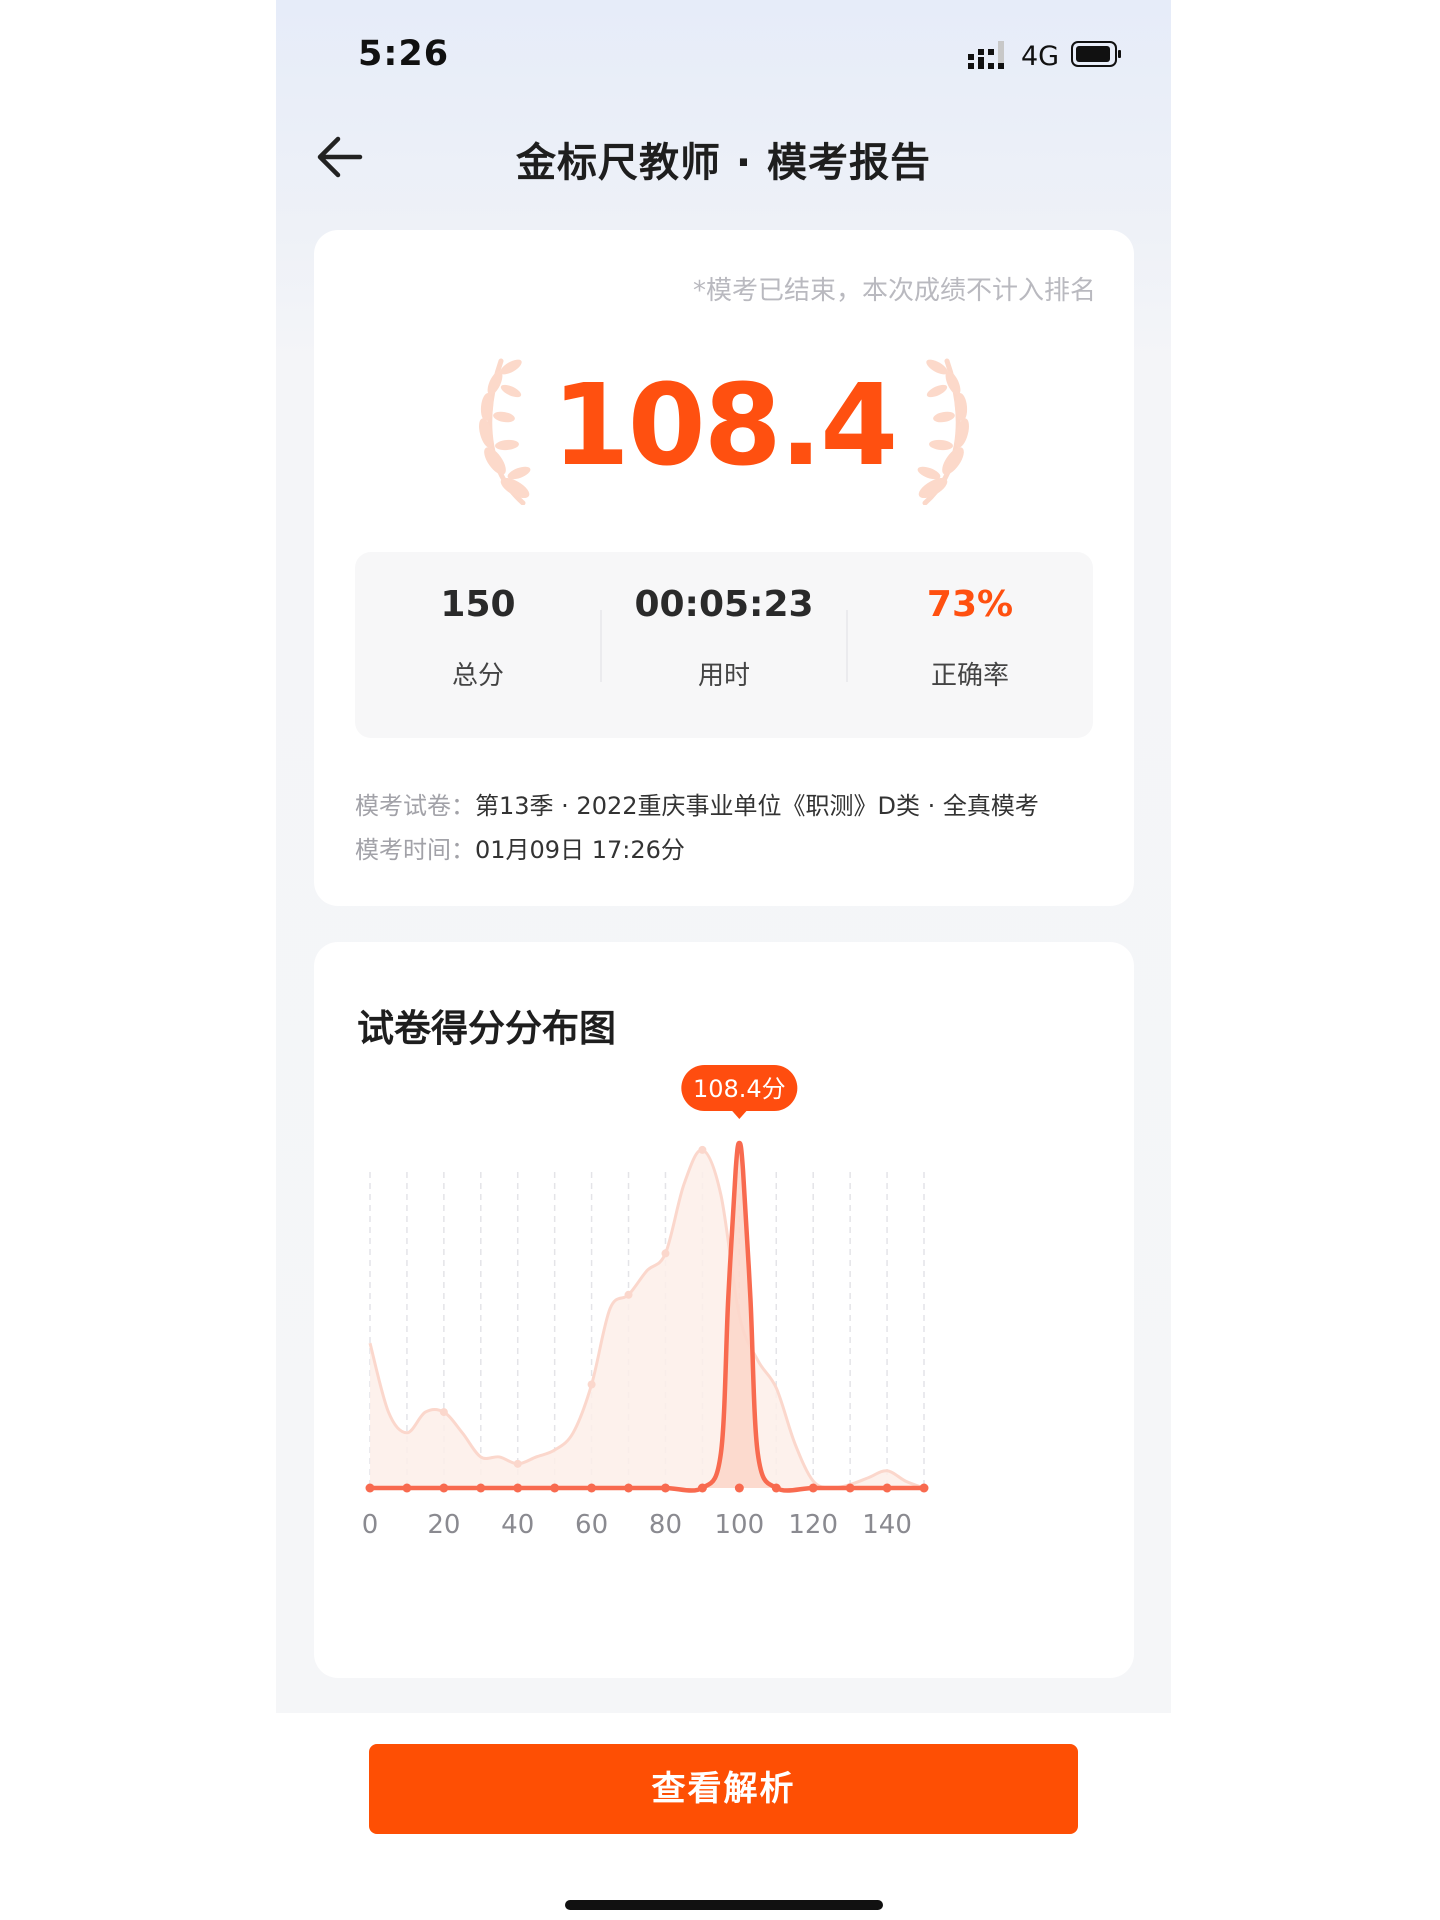 The width and height of the screenshot is (1440, 1920). I want to click on stat-total: 150 总分, so click(478, 645).